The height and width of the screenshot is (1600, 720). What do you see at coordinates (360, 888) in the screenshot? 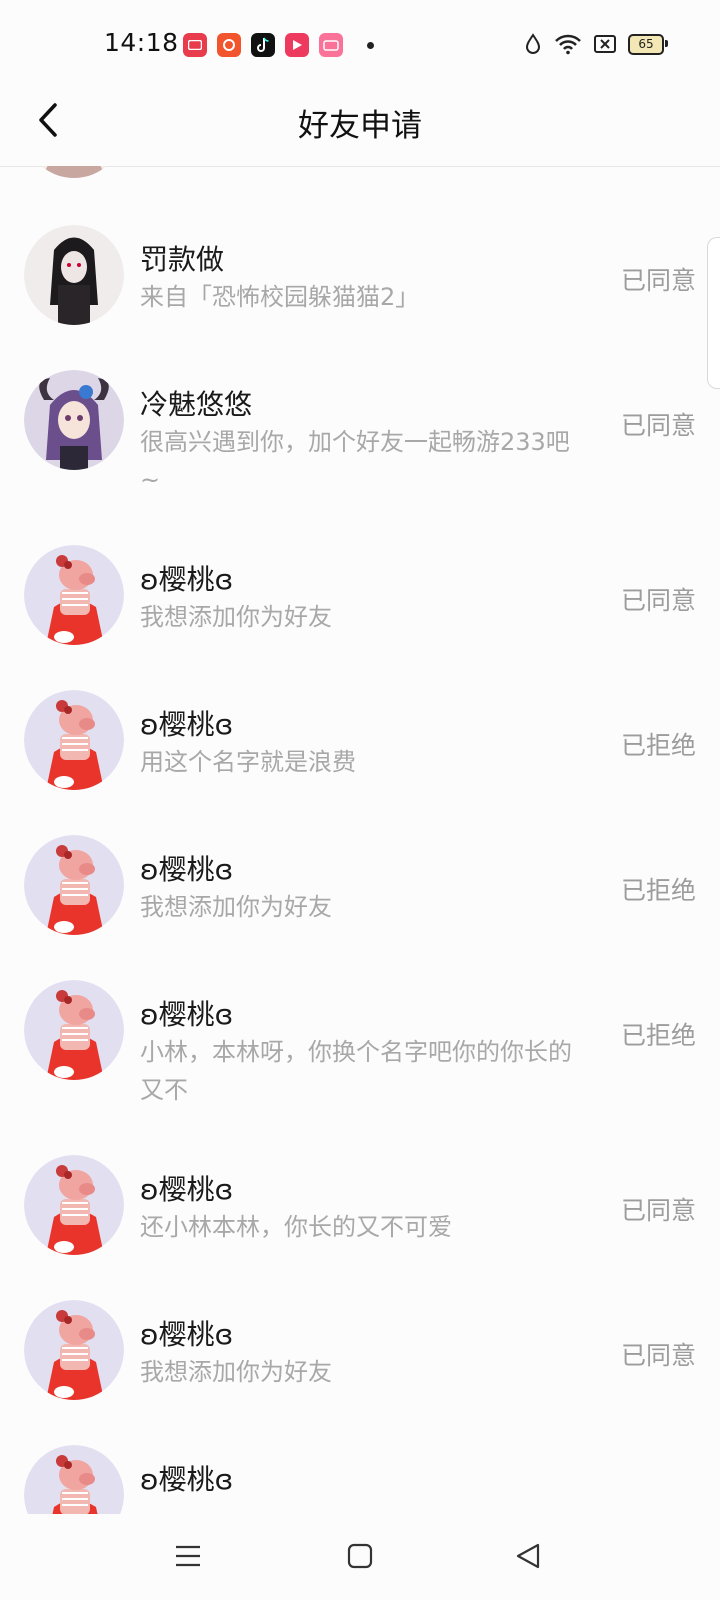
I see `list-item: ʚ樱桃ɞ 我想添加你为好友 已拒绝` at bounding box center [360, 888].